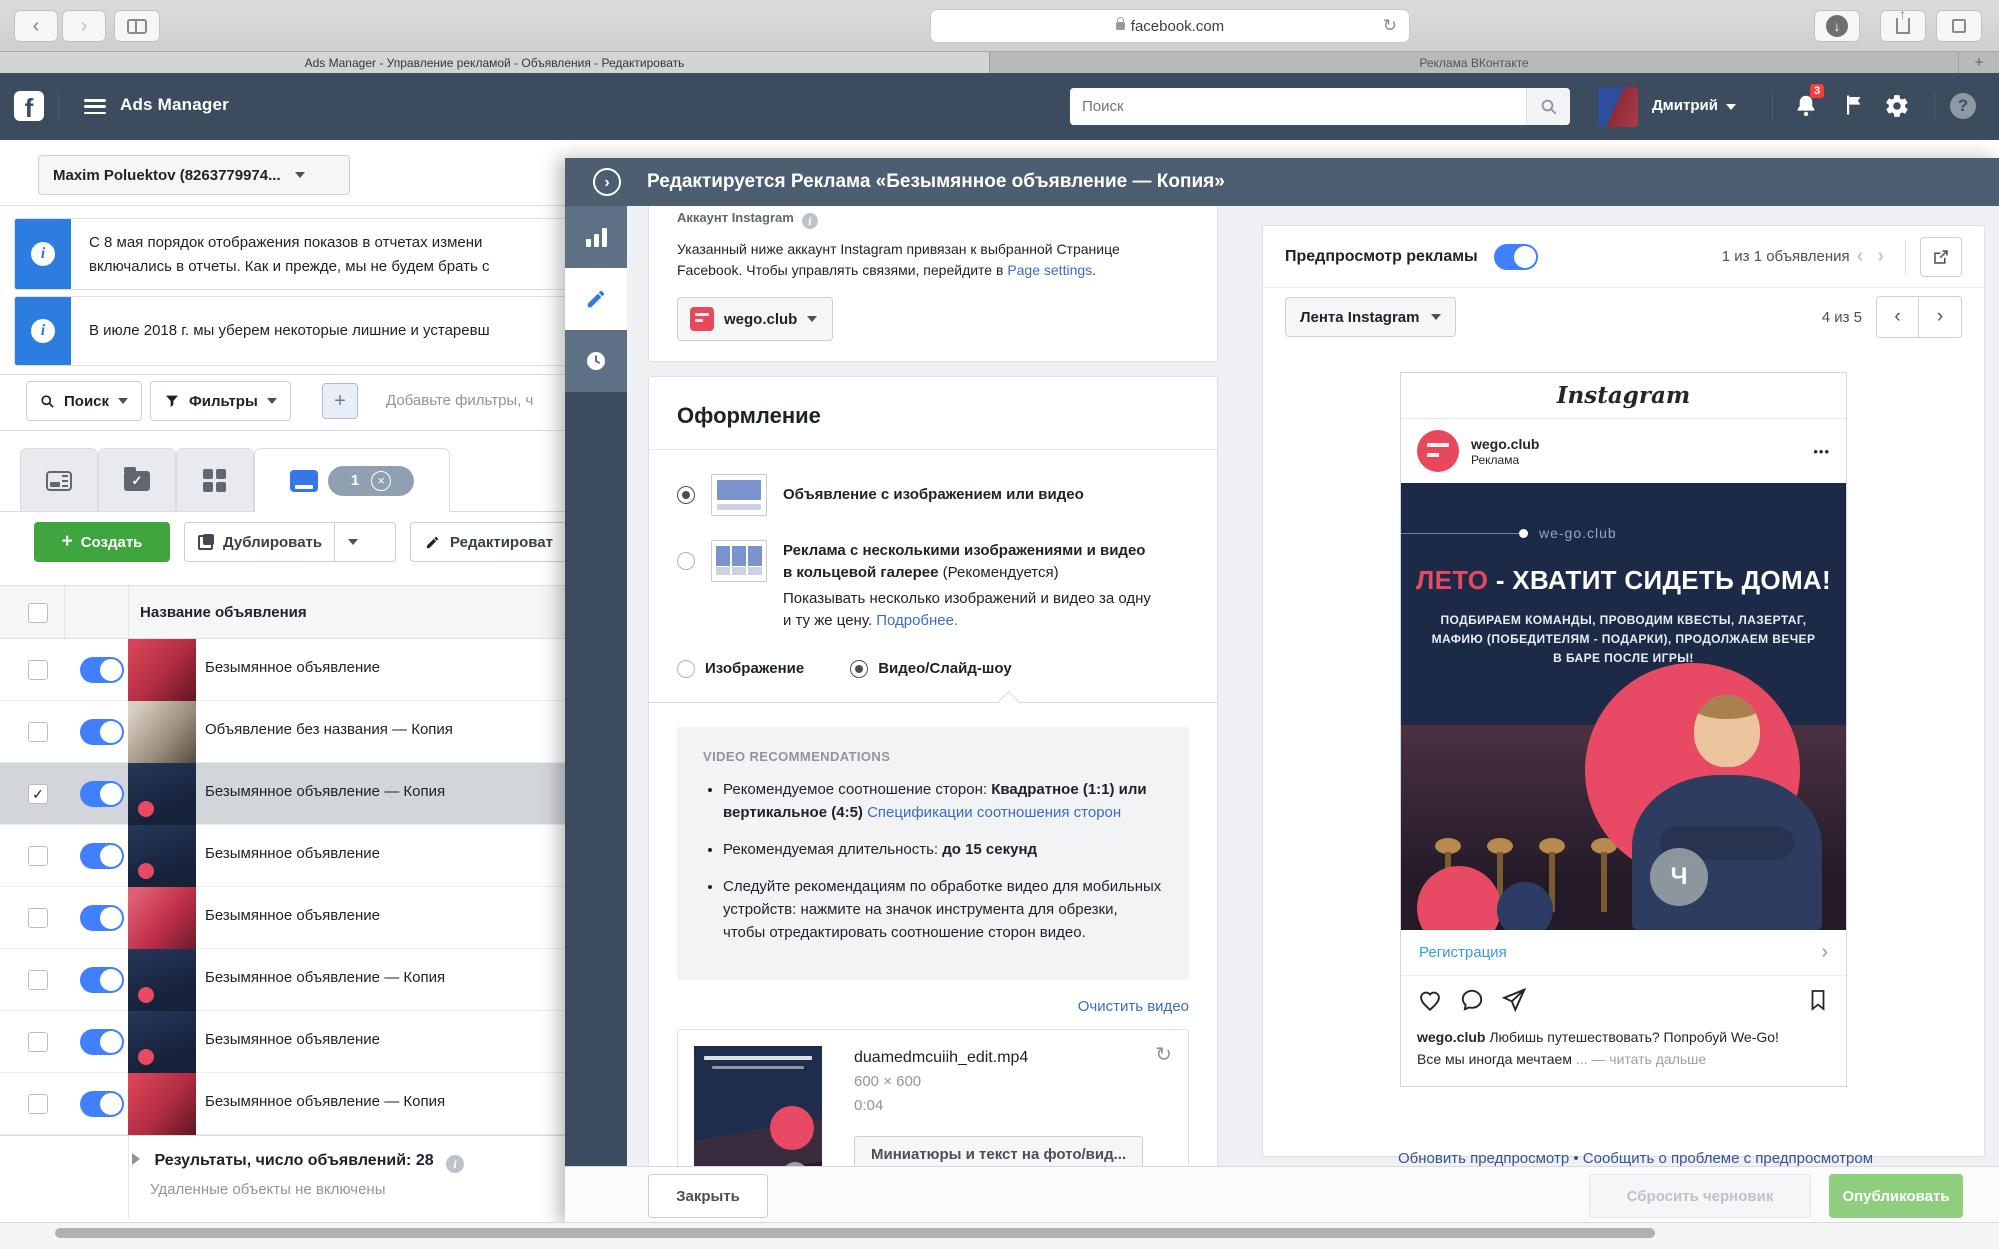 This screenshot has height=1249, width=1999. Describe the element at coordinates (1133, 1006) in the screenshot. I see `clear-video-link: Очистить видео` at that location.